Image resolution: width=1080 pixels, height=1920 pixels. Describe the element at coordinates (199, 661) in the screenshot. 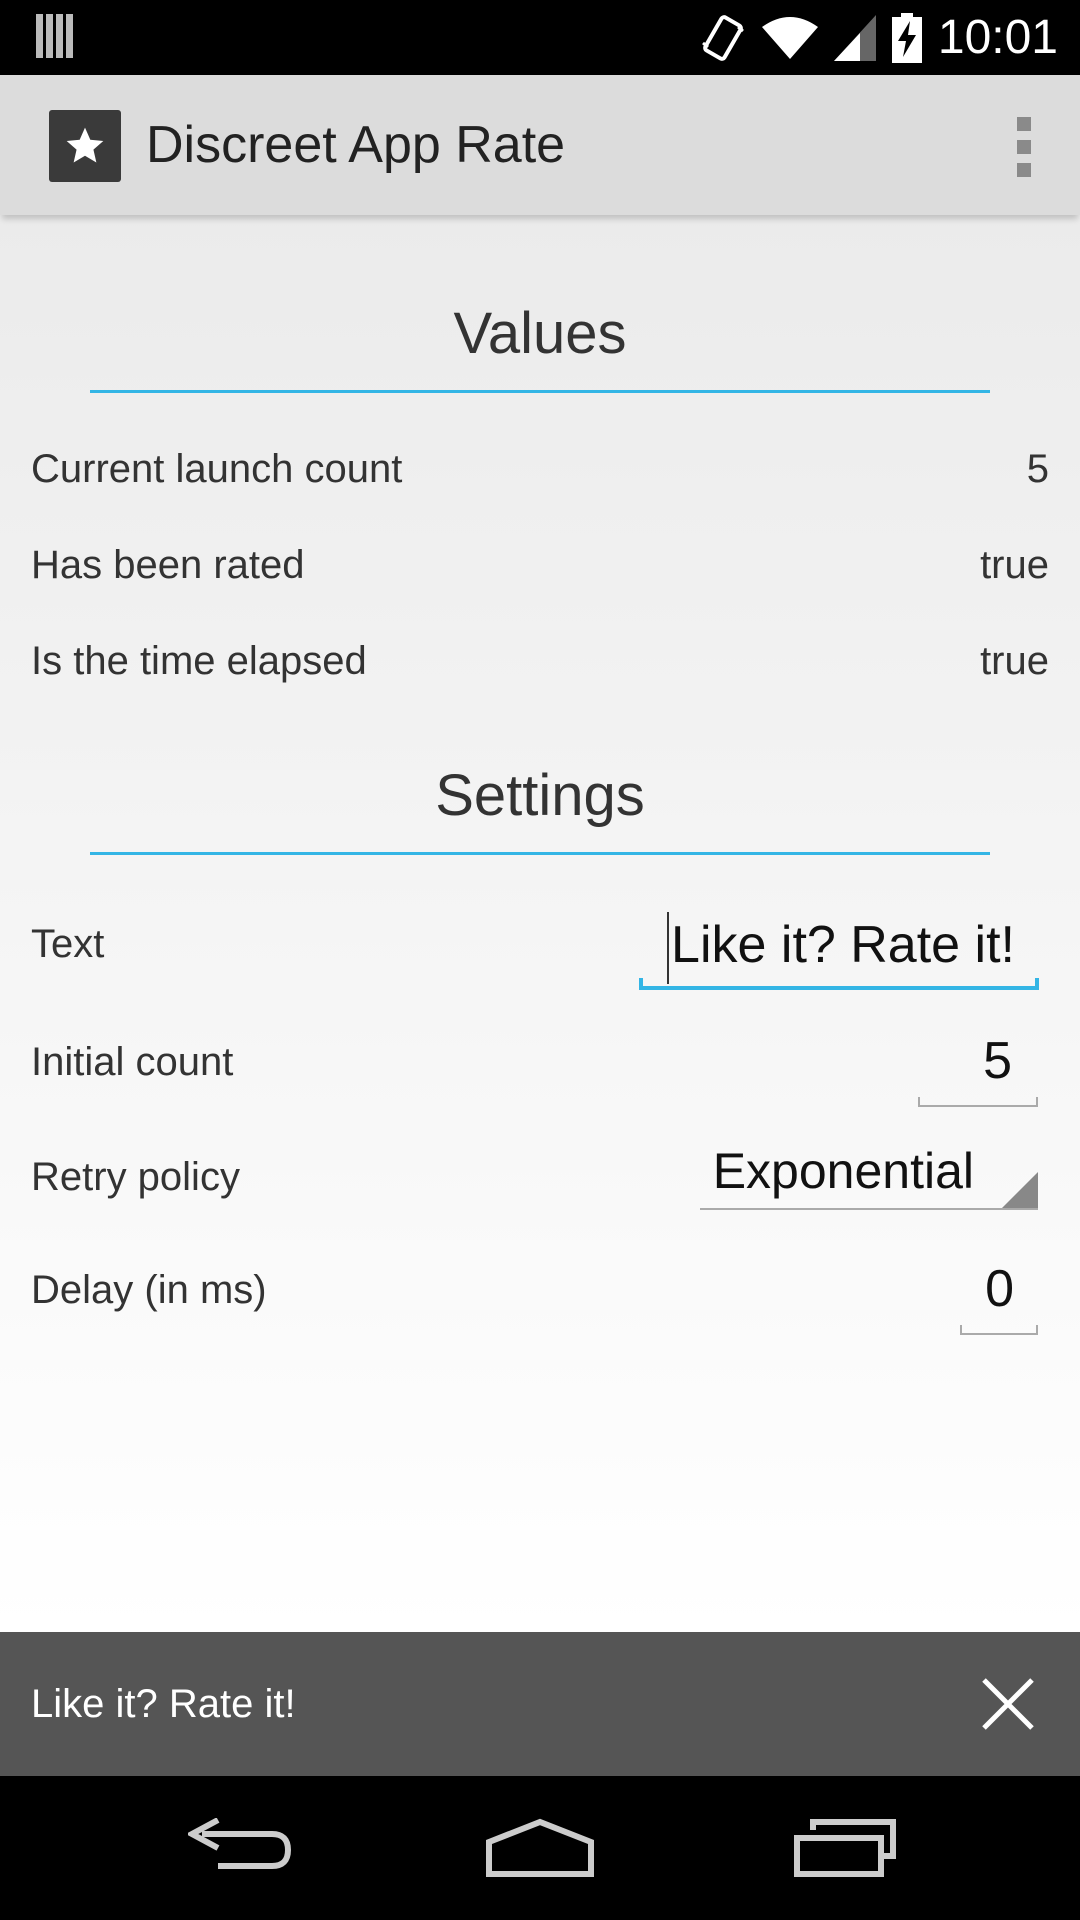

I see `time-elapsed-label: Is the time elapsed` at that location.